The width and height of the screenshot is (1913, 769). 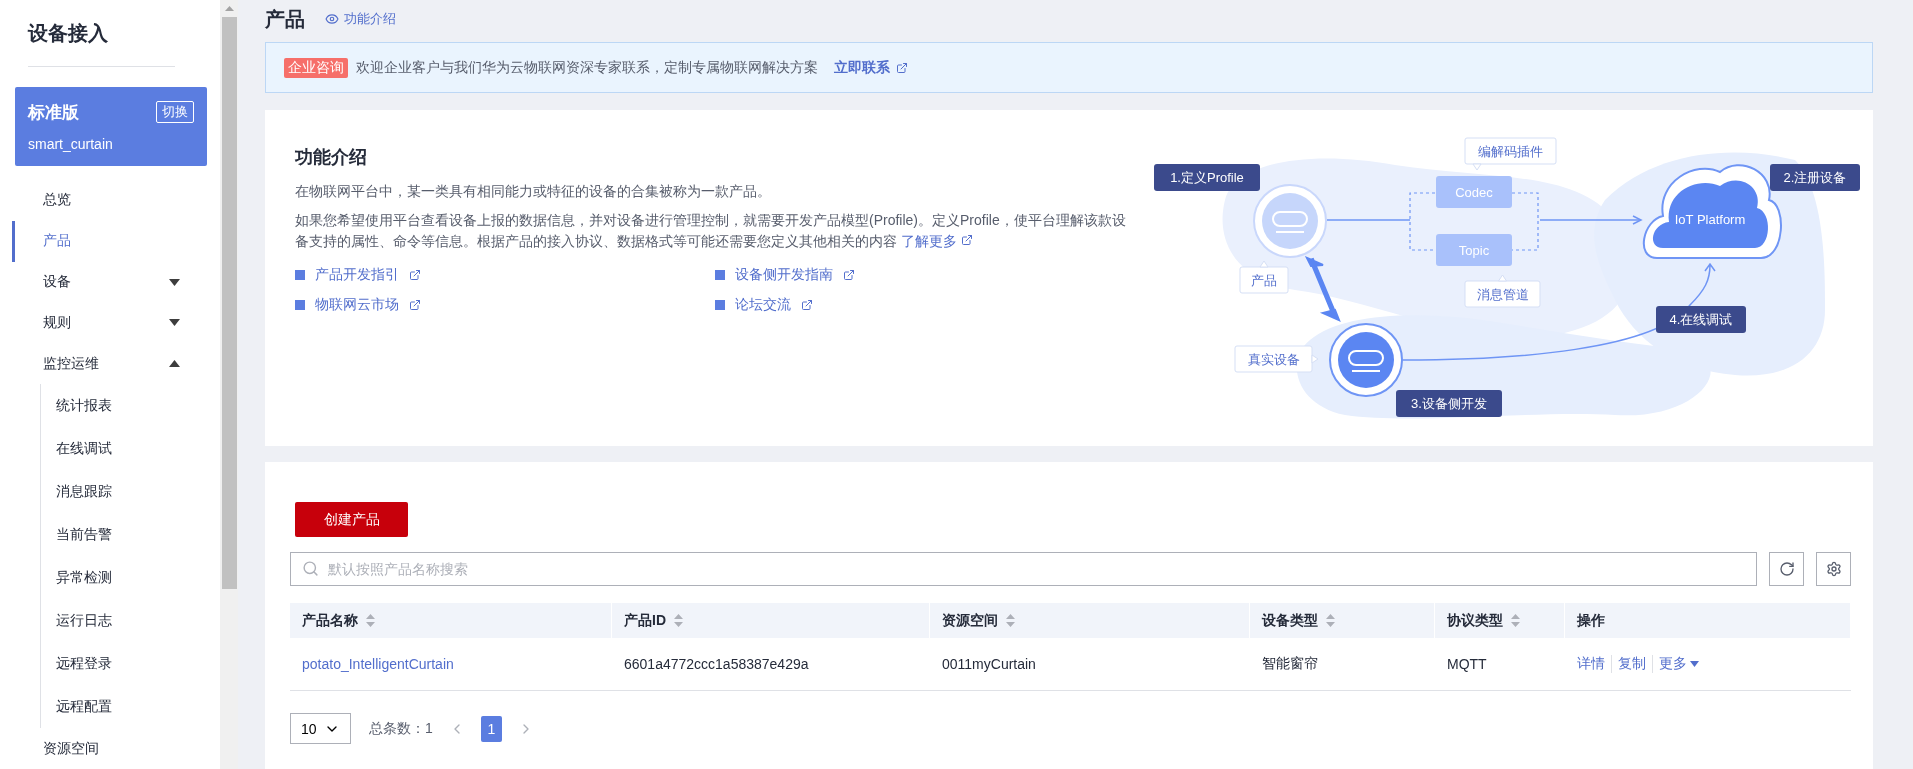 I want to click on consult-tag: 企业咨询, so click(x=316, y=67).